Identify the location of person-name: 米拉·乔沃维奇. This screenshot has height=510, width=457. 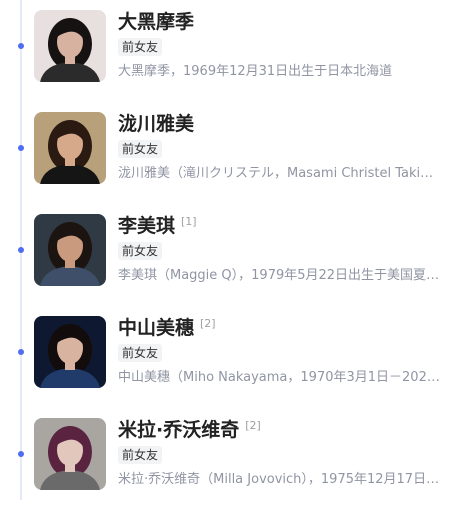
(178, 430).